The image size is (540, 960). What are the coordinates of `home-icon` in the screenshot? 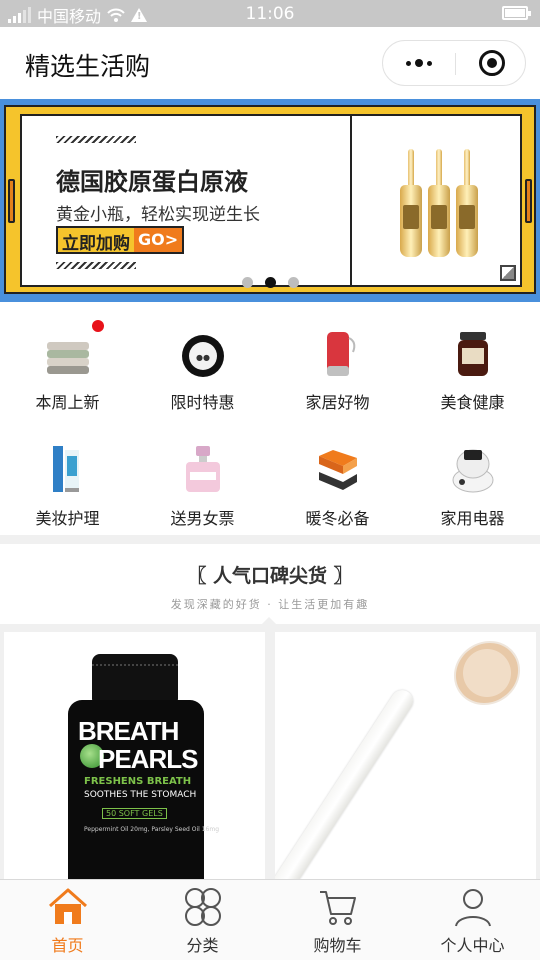 It's located at (68, 906).